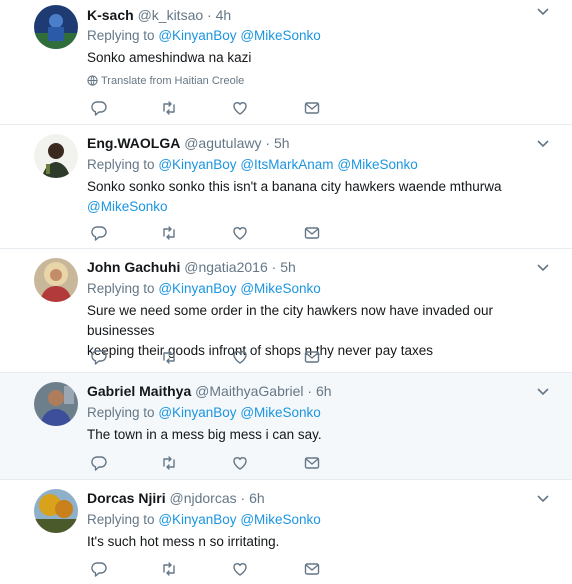 The width and height of the screenshot is (572, 584). What do you see at coordinates (169, 57) in the screenshot?
I see `tweet-text: Sonko ameshindwa na kazi` at bounding box center [169, 57].